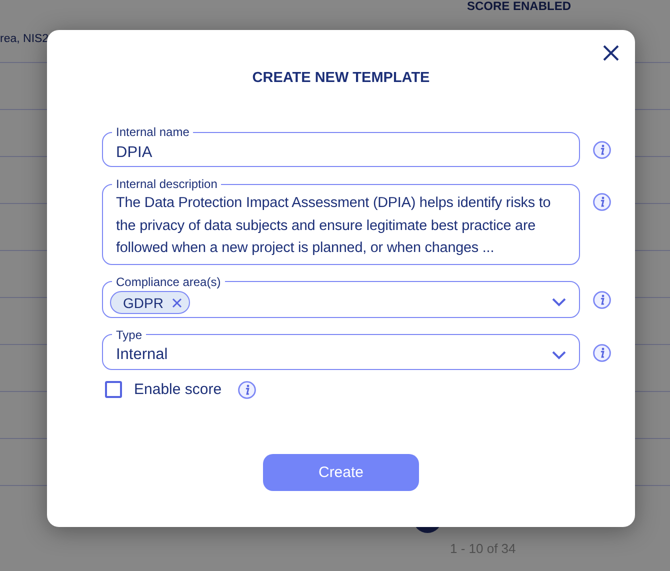 The height and width of the screenshot is (571, 670). What do you see at coordinates (611, 53) in the screenshot?
I see `close-icon` at bounding box center [611, 53].